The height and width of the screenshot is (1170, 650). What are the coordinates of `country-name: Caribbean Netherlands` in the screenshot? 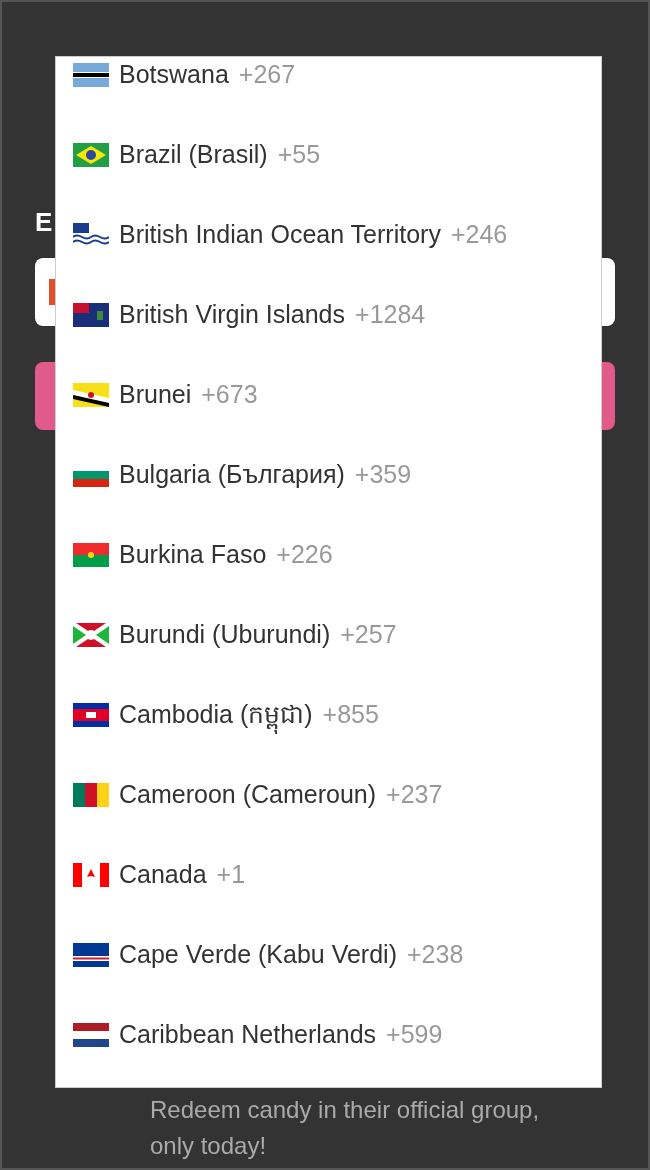 It's located at (248, 1035).